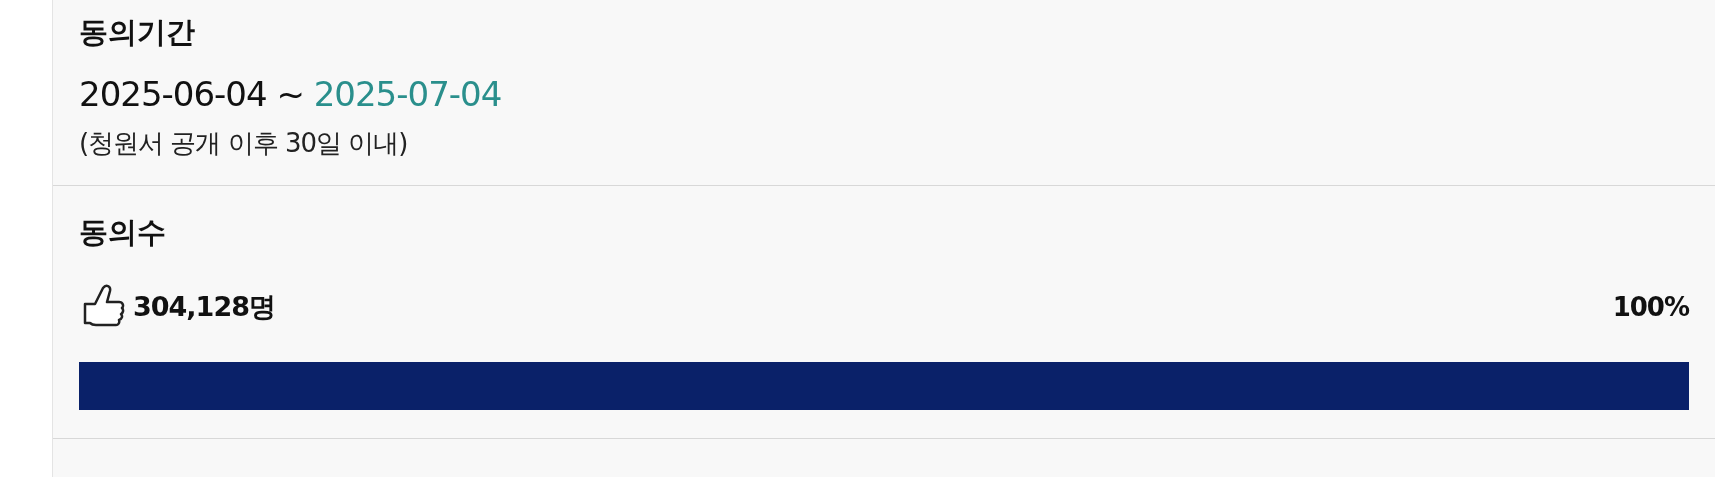 This screenshot has height=477, width=1715. What do you see at coordinates (244, 144) in the screenshot?
I see `period-note: (청원서 공개 이후 30일 이내)` at bounding box center [244, 144].